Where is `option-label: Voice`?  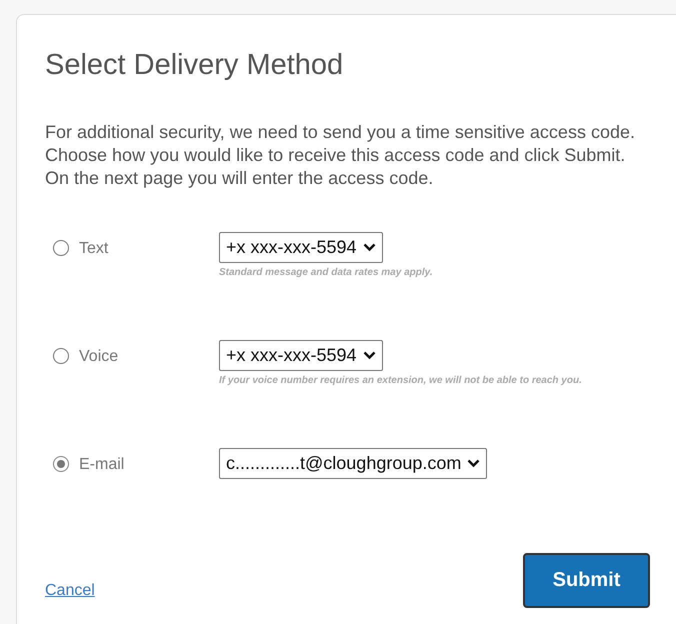
option-label: Voice is located at coordinates (98, 357).